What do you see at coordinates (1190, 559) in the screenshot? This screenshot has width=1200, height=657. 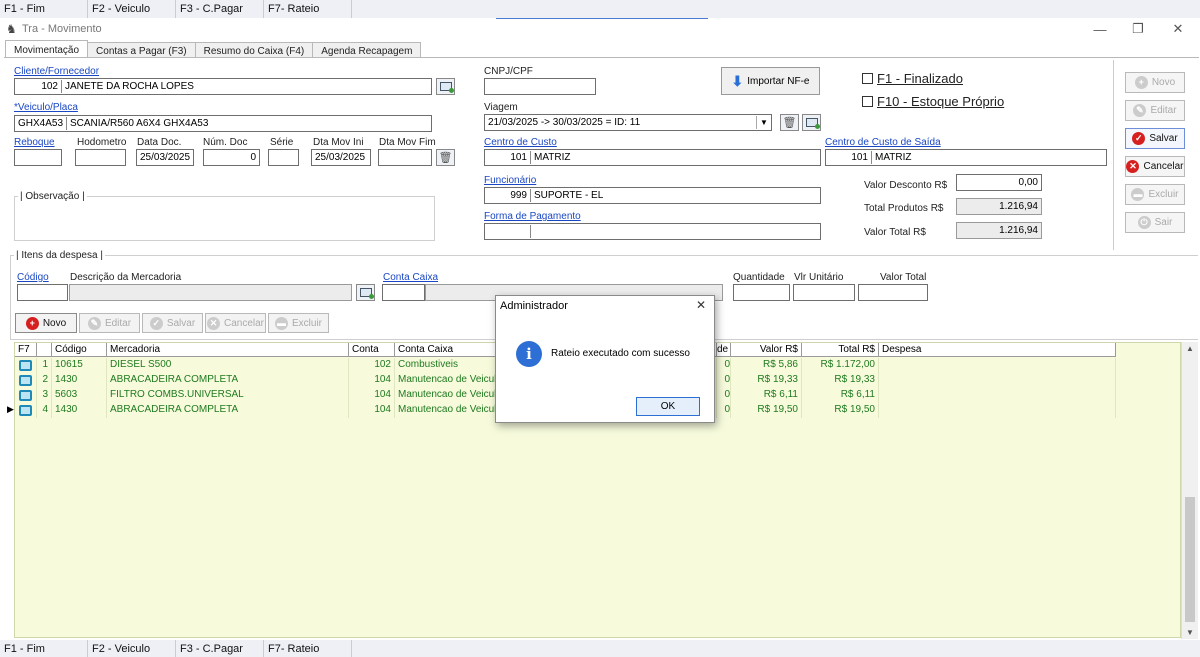 I see `scroll-thumb` at bounding box center [1190, 559].